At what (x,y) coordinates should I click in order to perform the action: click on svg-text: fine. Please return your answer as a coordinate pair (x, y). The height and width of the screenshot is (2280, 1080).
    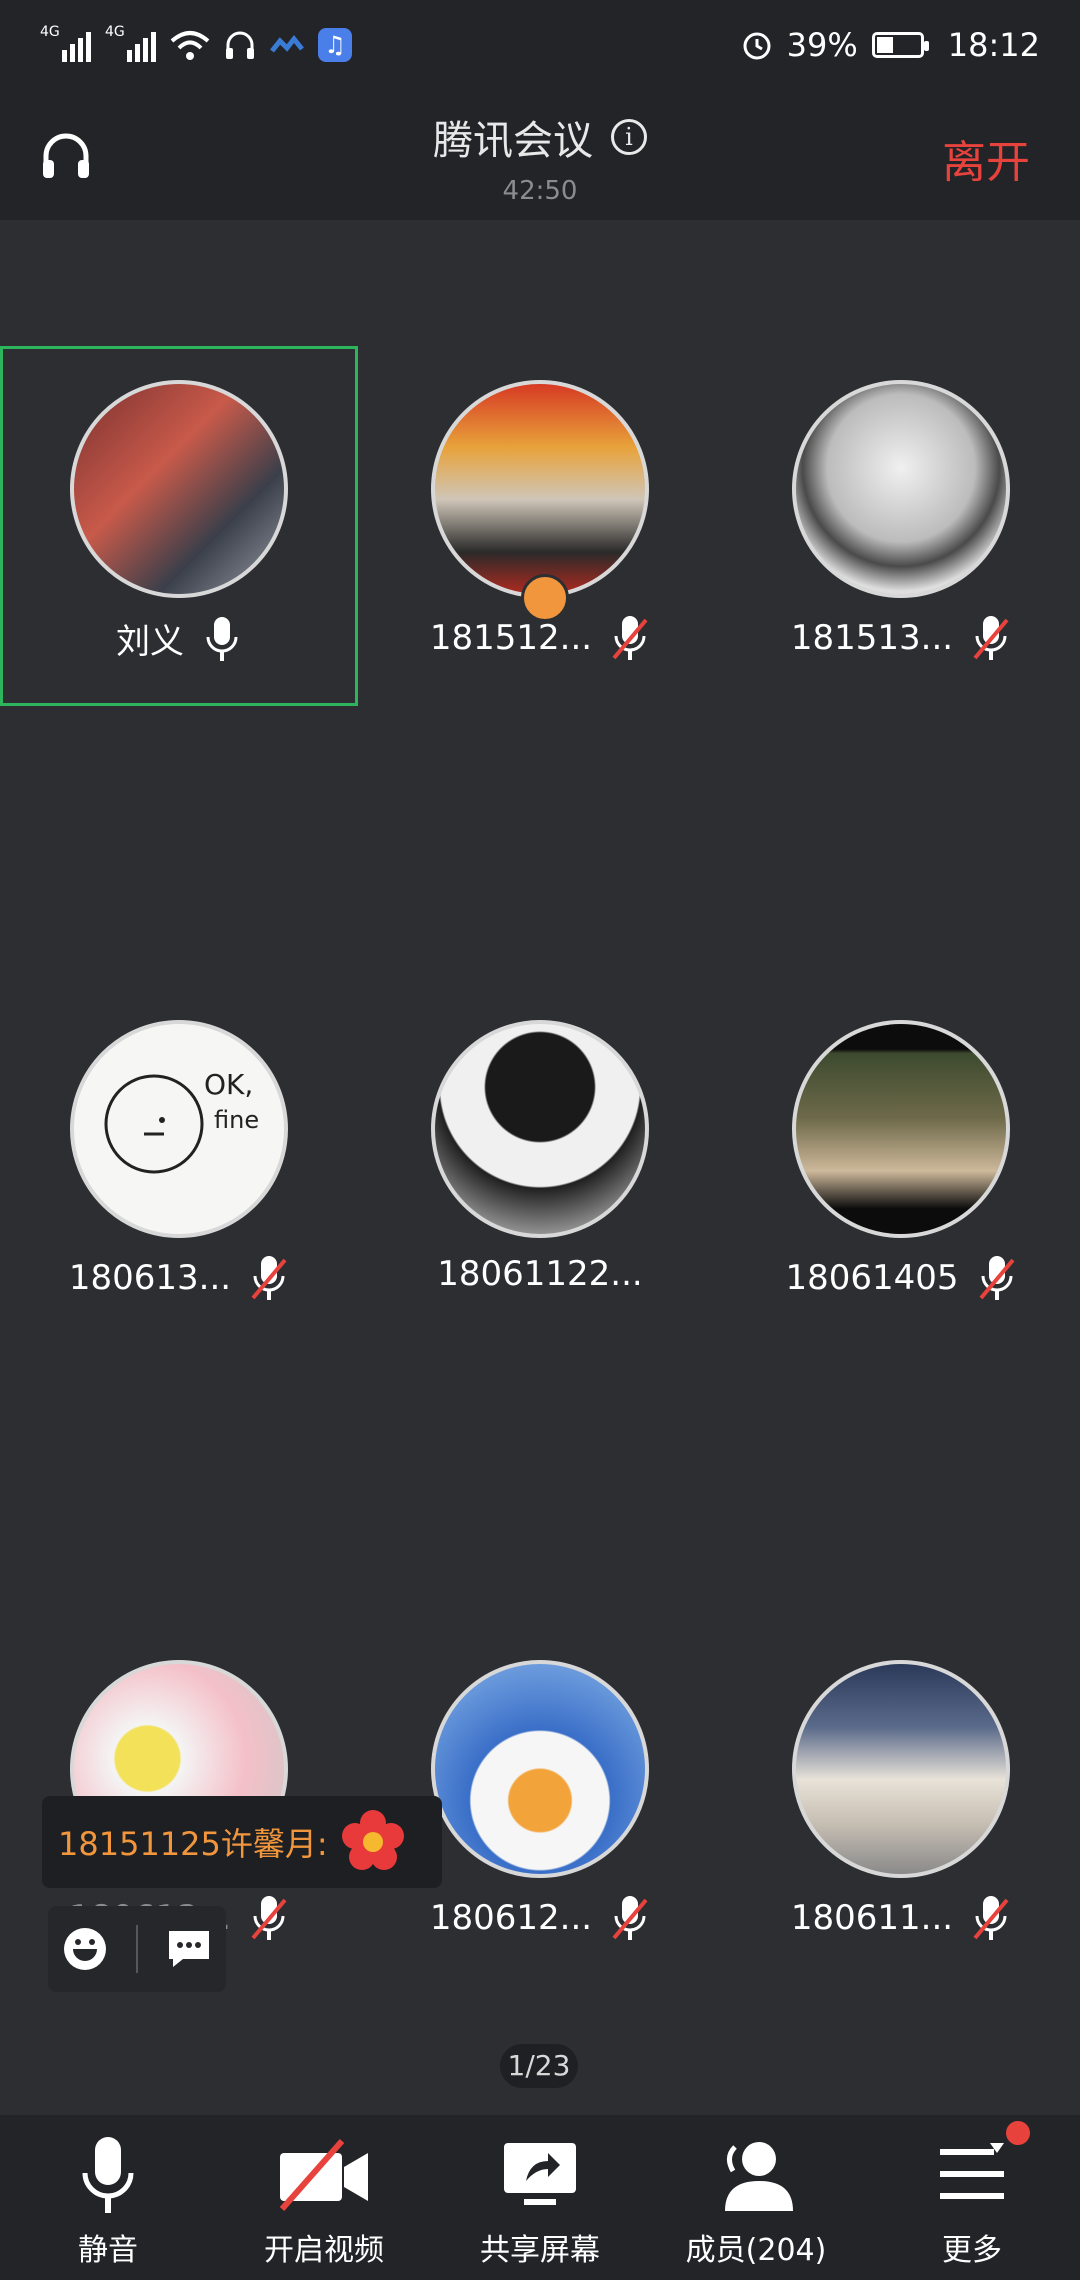
    Looking at the image, I should click on (236, 1120).